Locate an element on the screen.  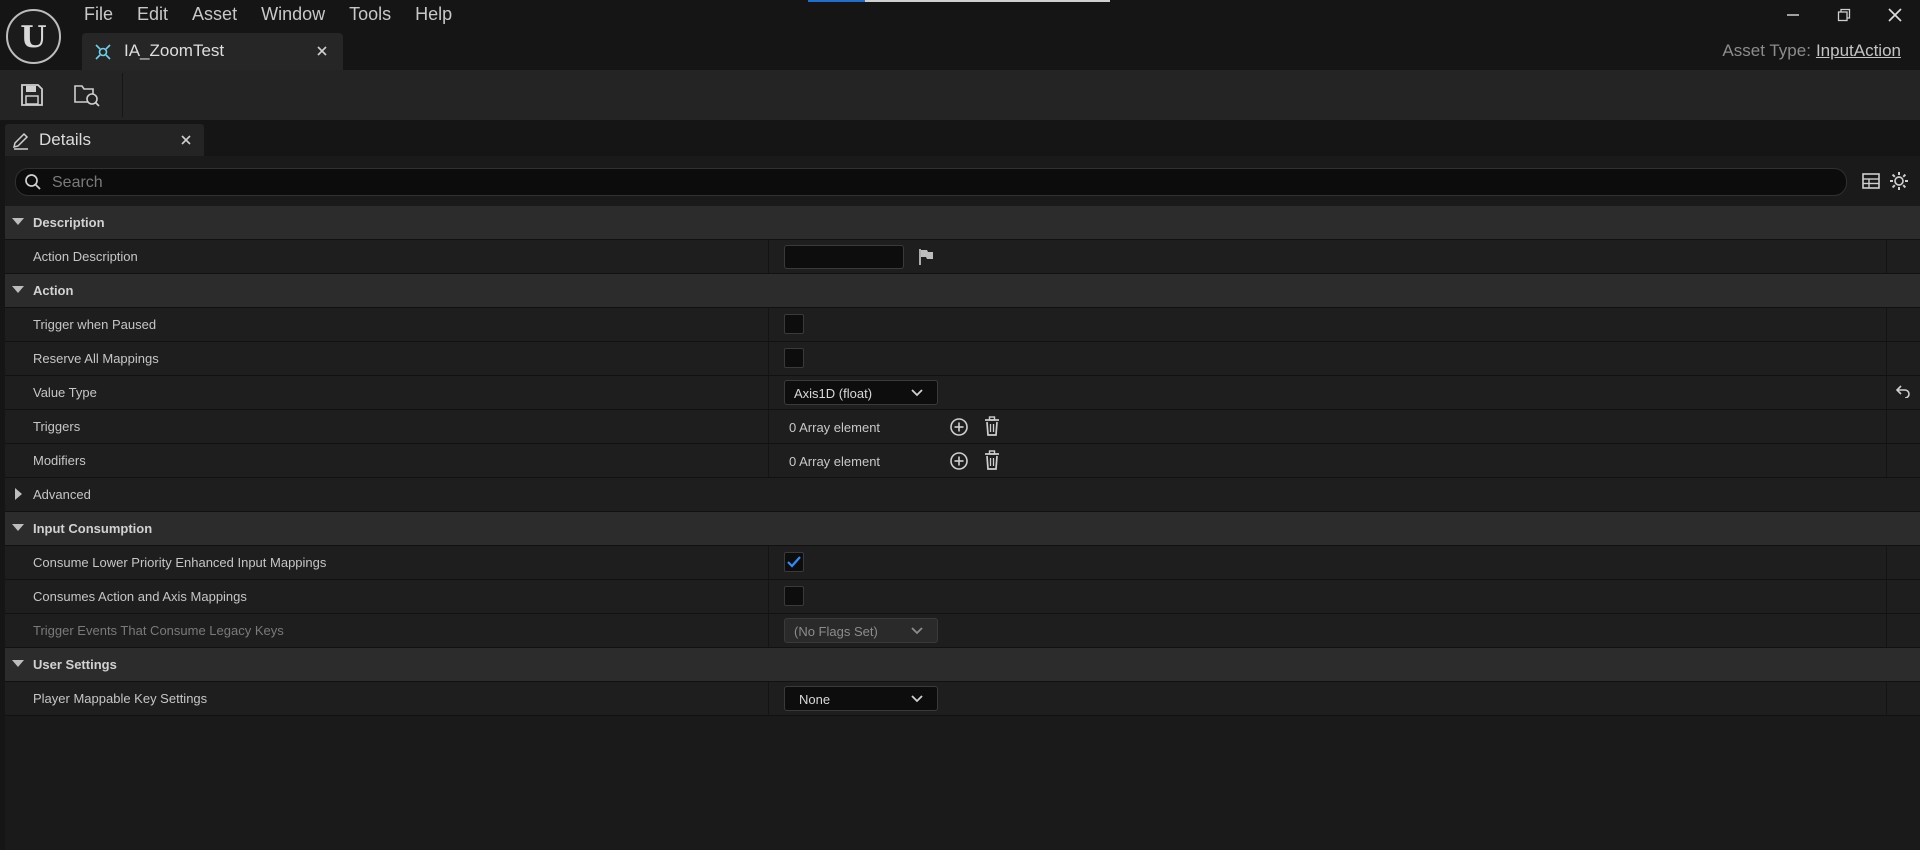
category-input-consumption: Input Consumption is located at coordinates (962, 529).